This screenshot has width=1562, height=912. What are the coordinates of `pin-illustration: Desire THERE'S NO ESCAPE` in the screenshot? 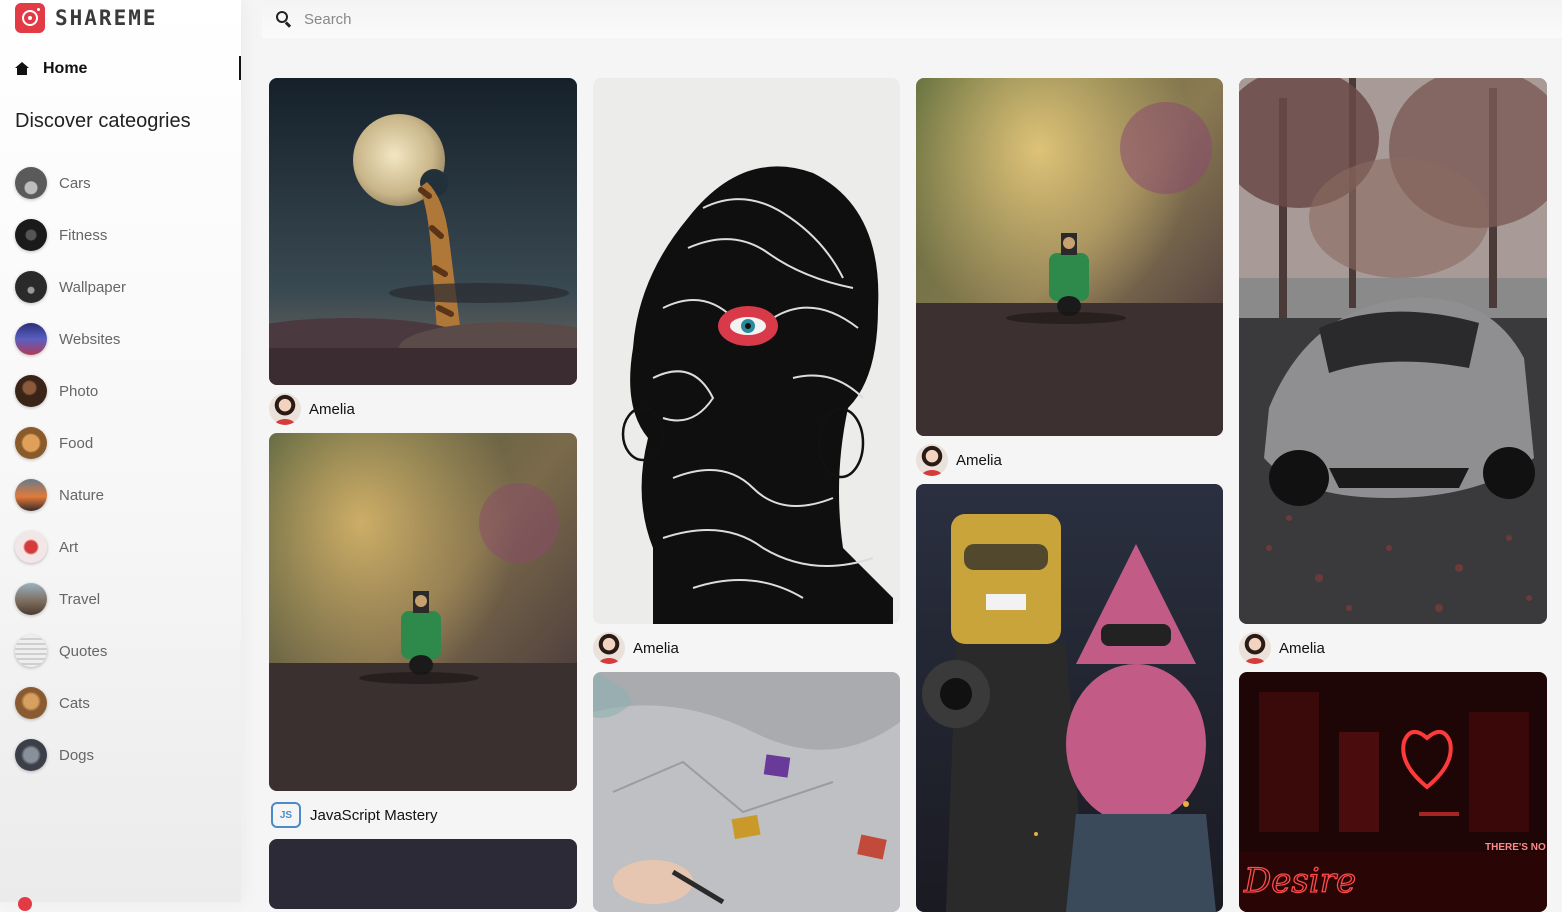 It's located at (1393, 792).